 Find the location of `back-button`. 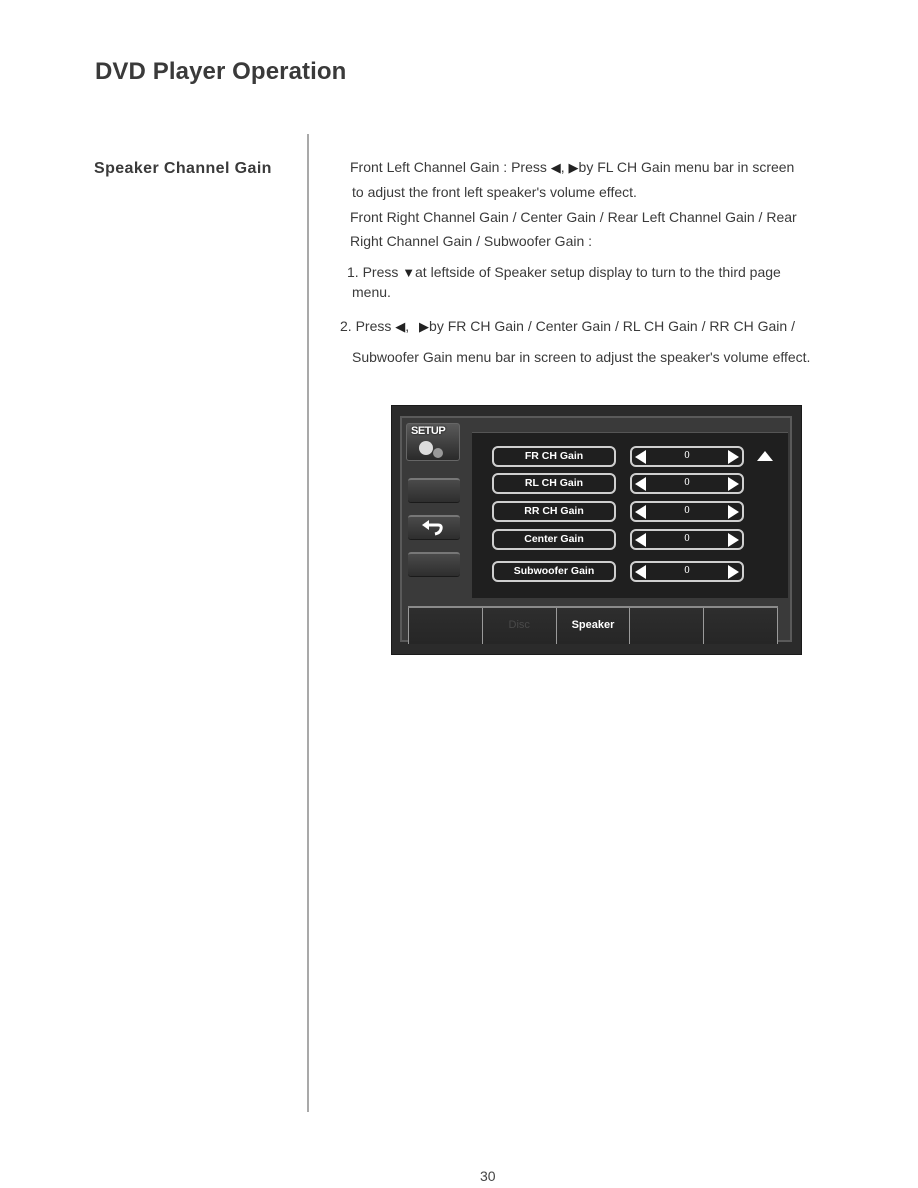

back-button is located at coordinates (434, 527).